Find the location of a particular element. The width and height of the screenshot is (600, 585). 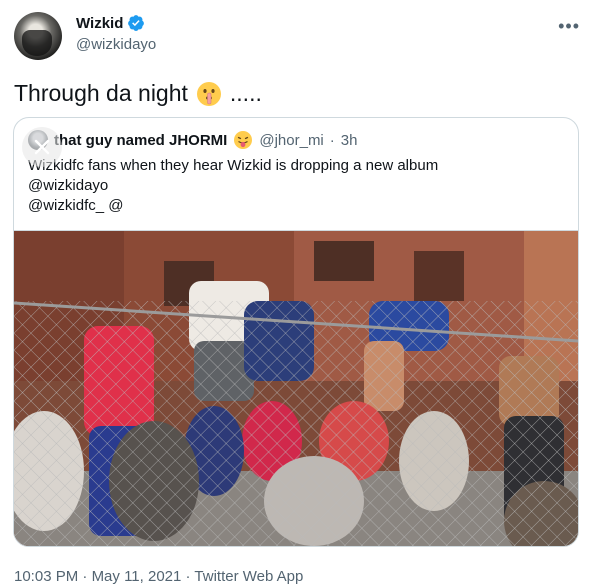

author-avatar is located at coordinates (38, 36).